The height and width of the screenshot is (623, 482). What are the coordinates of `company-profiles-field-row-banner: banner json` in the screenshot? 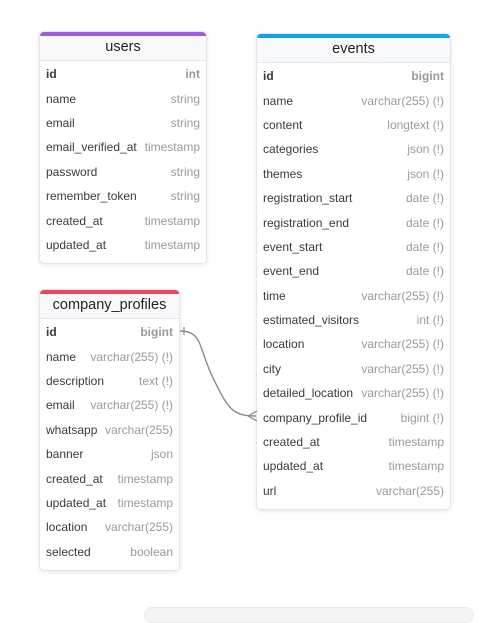 It's located at (109, 454).